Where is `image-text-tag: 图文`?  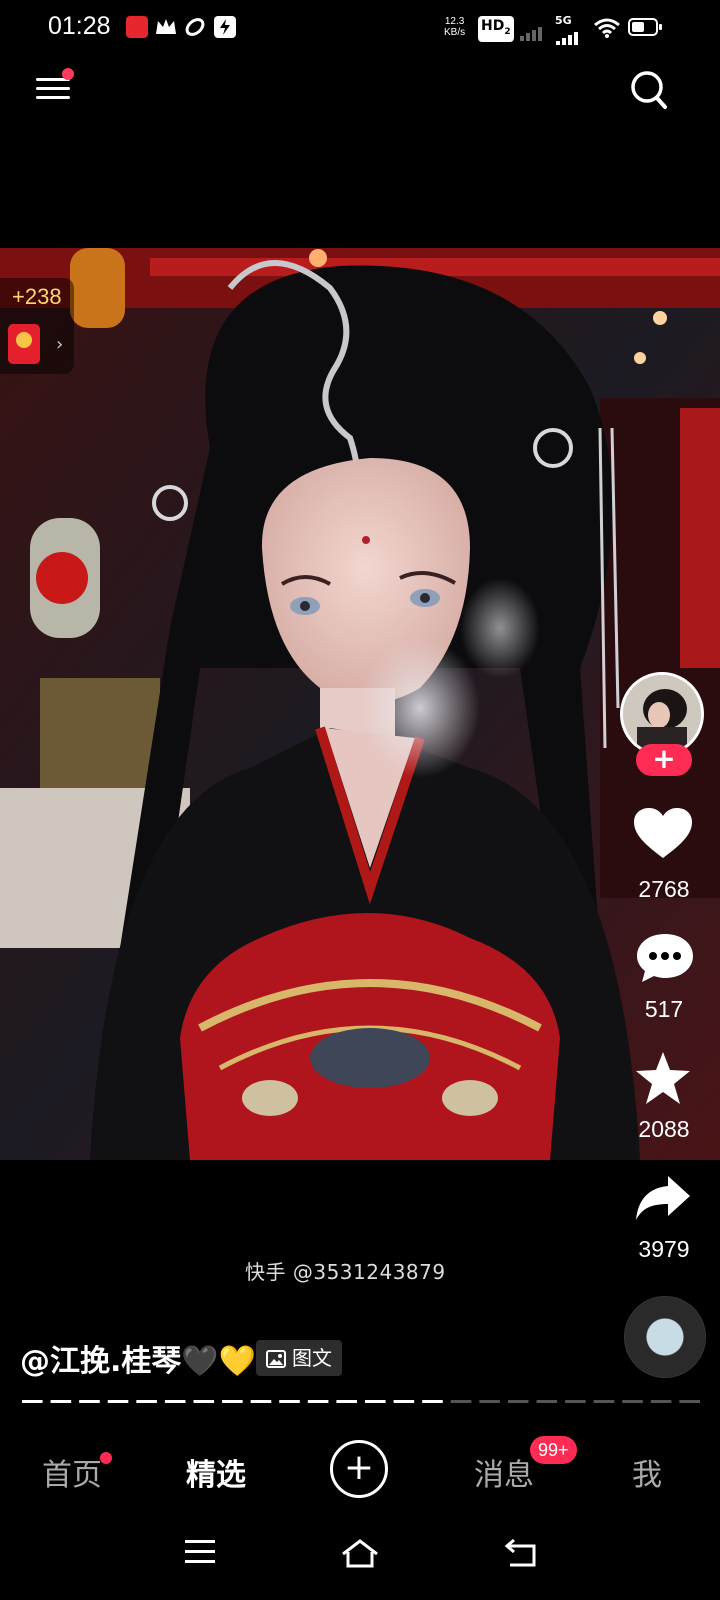 image-text-tag: 图文 is located at coordinates (299, 1358).